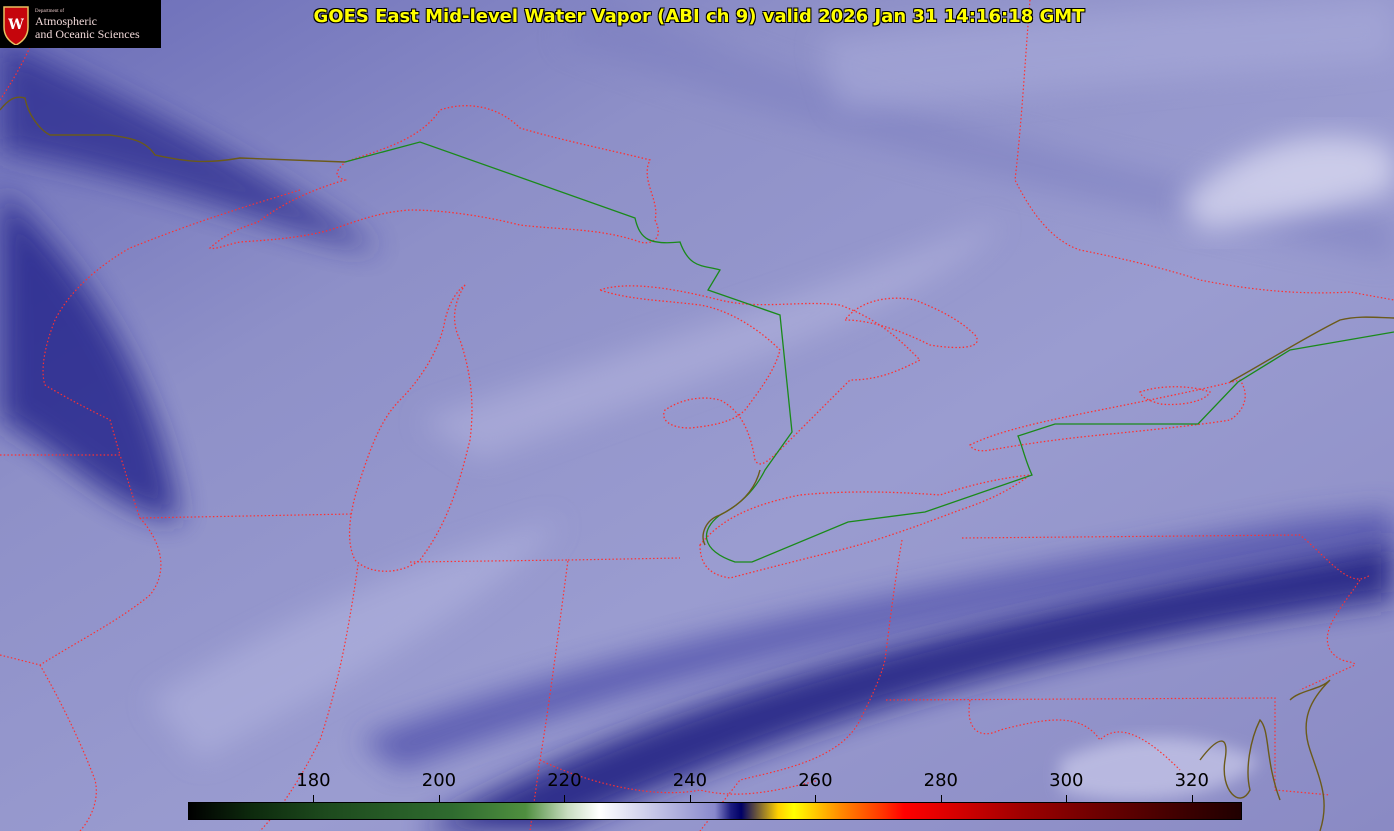 Image resolution: width=1394 pixels, height=831 pixels. What do you see at coordinates (313, 780) in the screenshot?
I see `colorbar-tick-label-180: 180` at bounding box center [313, 780].